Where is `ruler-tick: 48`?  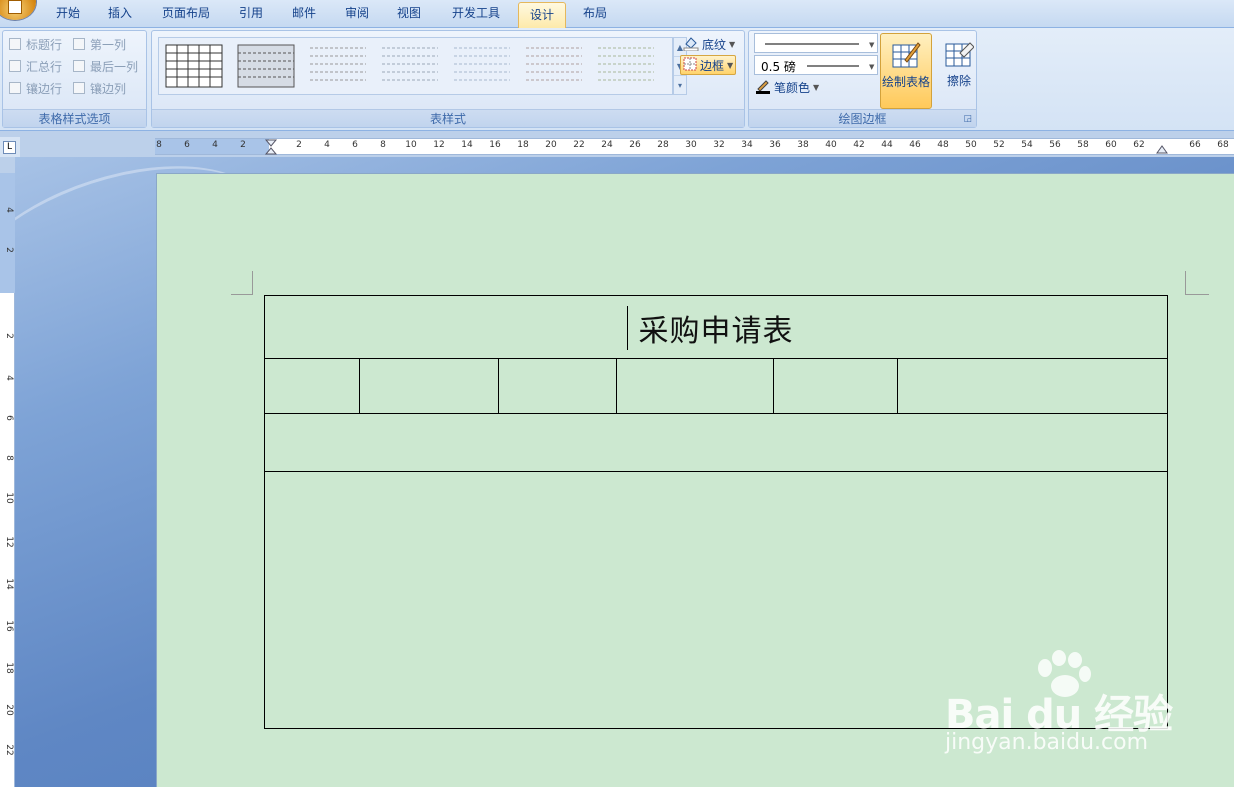
ruler-tick: 48 is located at coordinates (943, 145).